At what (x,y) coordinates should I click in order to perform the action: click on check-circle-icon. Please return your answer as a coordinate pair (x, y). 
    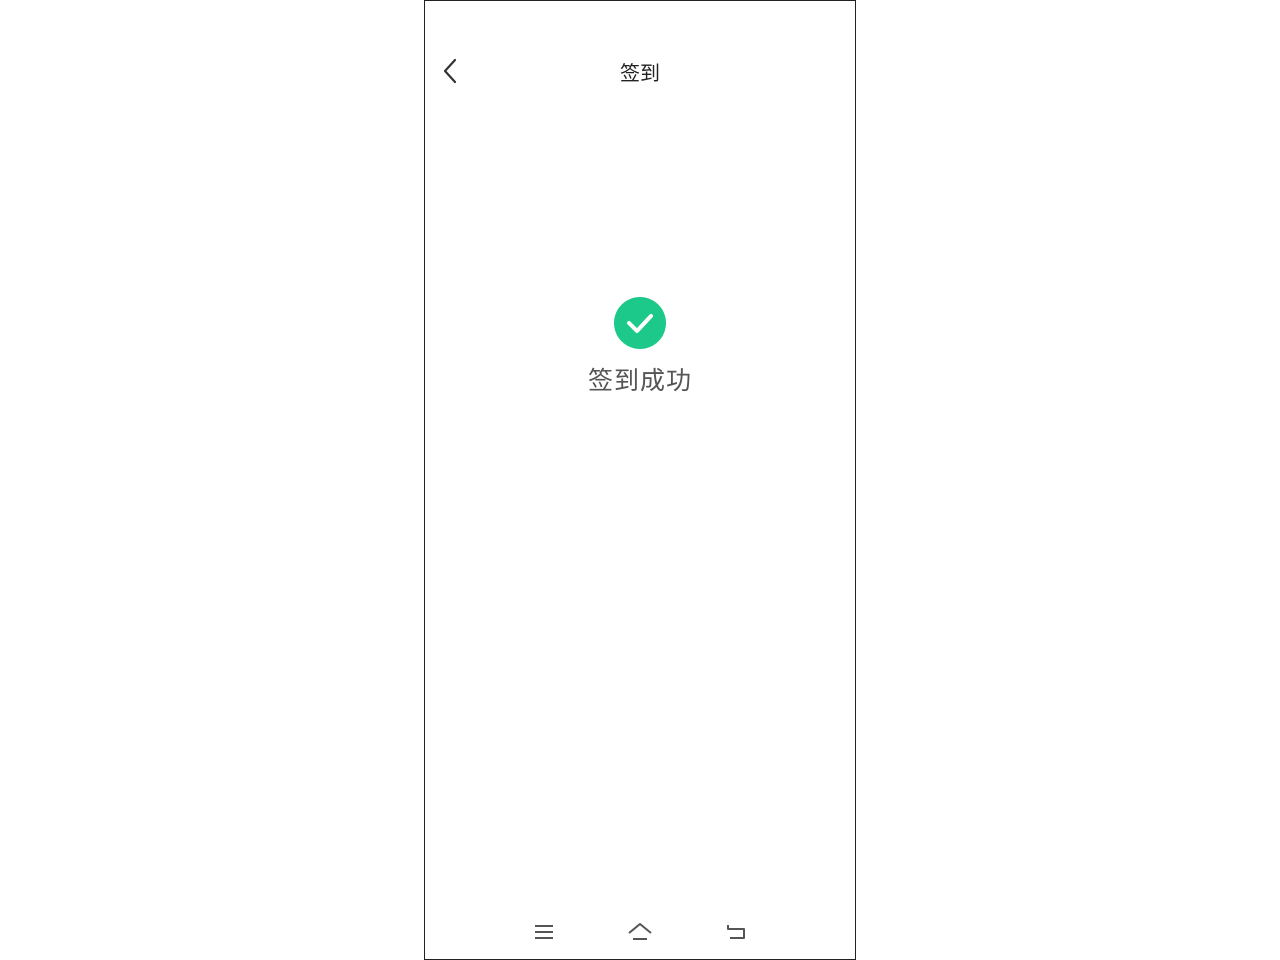
    Looking at the image, I should click on (640, 323).